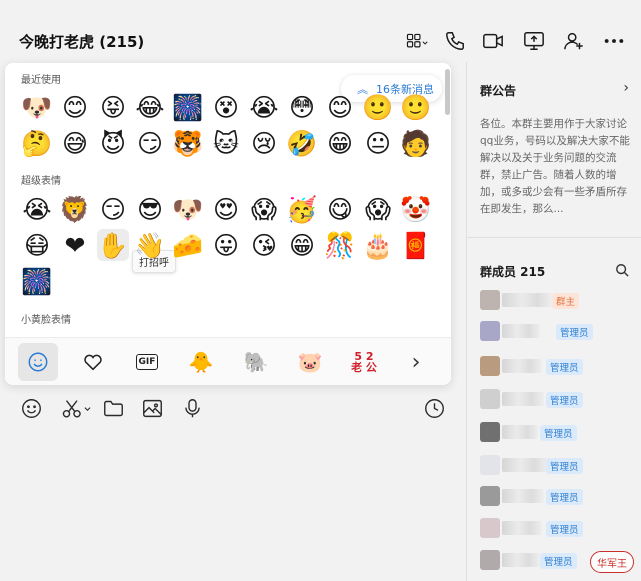 This screenshot has height=581, width=641. I want to click on tab-favorites, so click(93, 362).